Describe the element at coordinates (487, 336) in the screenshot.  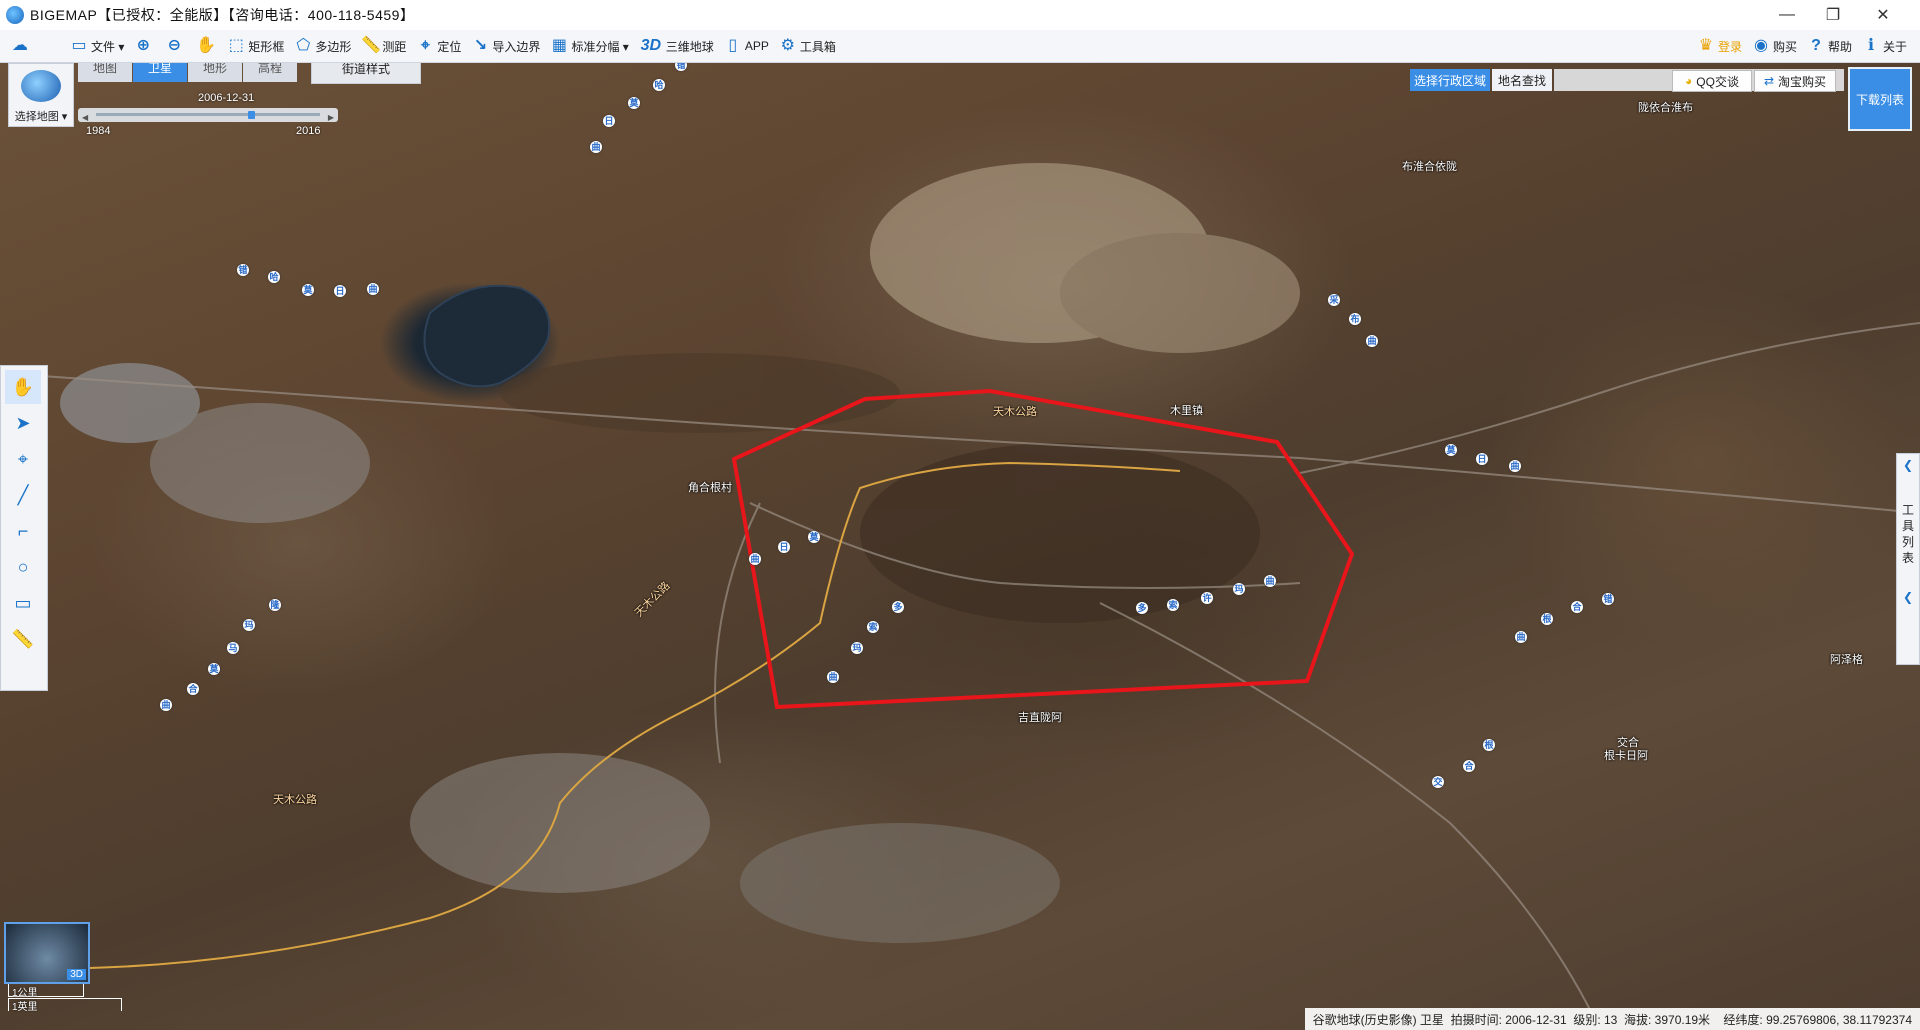
I see `lake-shape` at that location.